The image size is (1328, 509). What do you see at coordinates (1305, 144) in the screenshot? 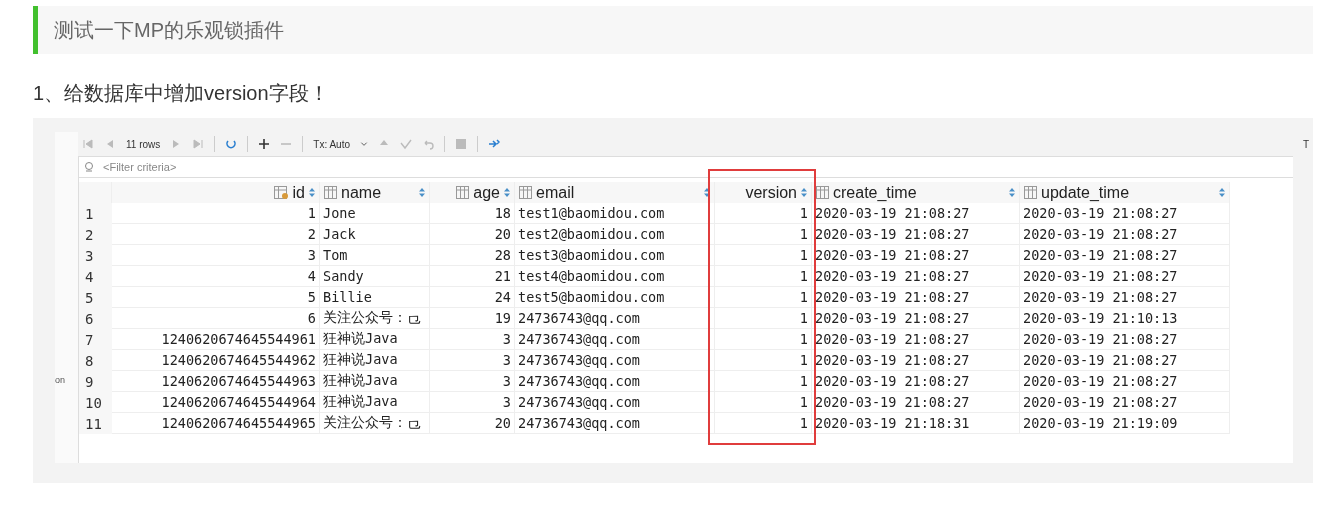
I see `toolbar-text: T` at bounding box center [1305, 144].